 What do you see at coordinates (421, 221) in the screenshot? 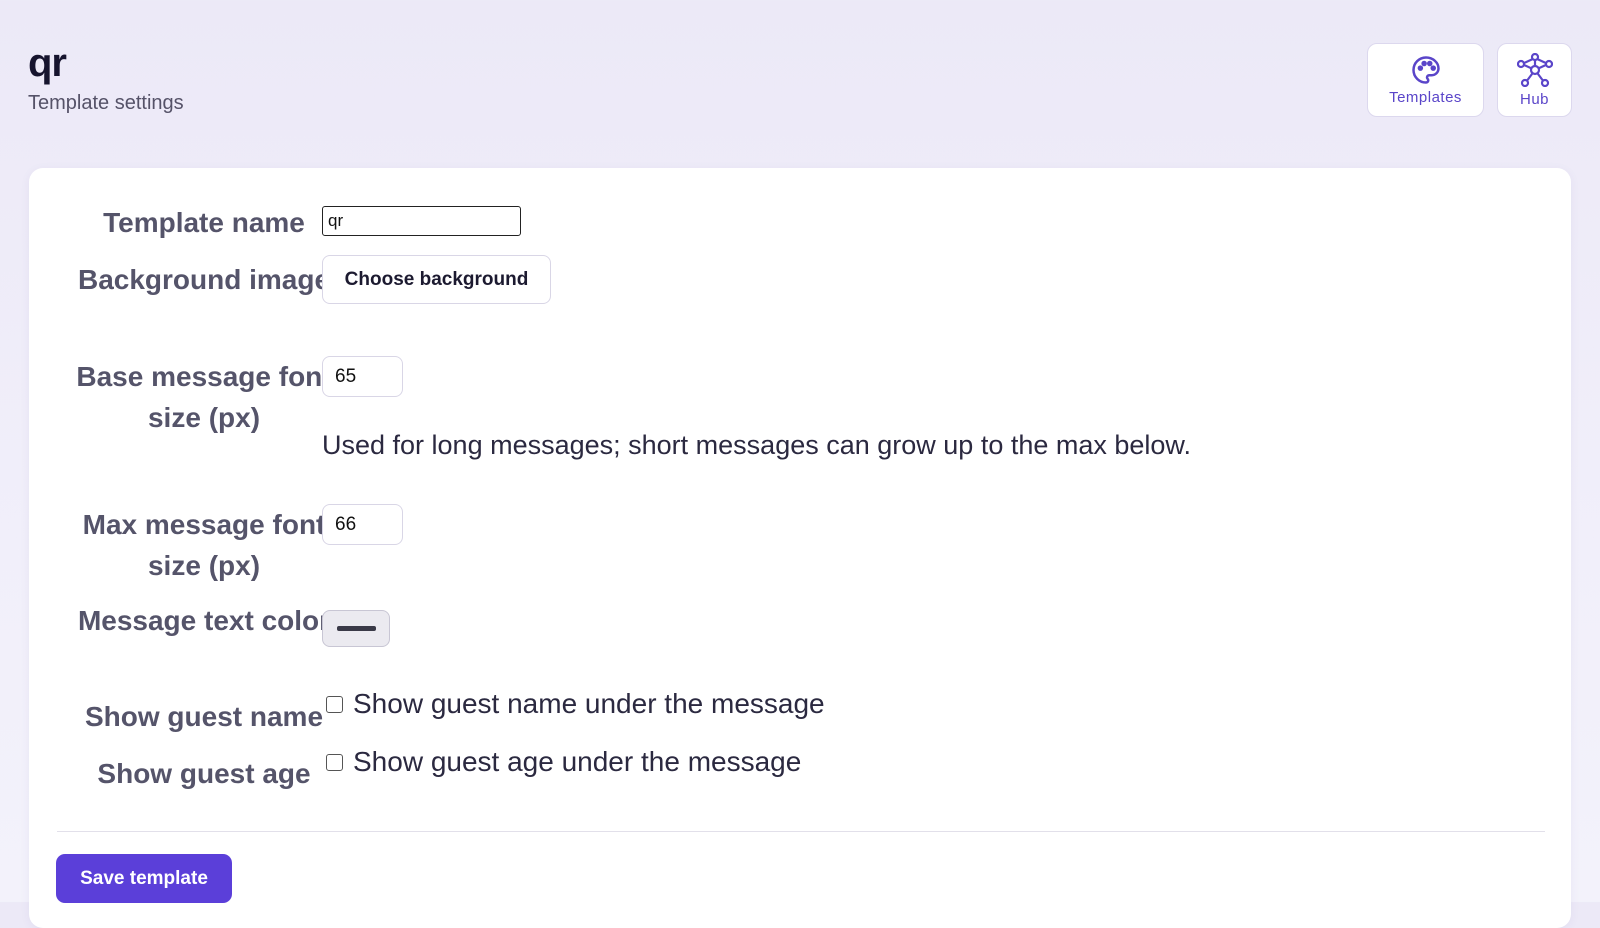
I see `template-name-input` at bounding box center [421, 221].